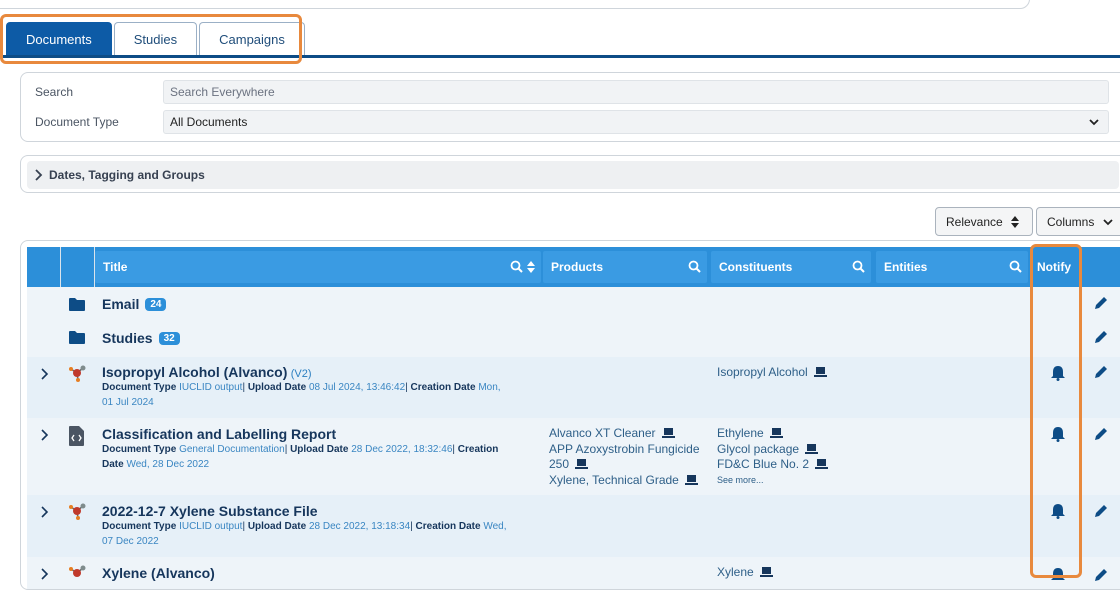  I want to click on relevance-label: Relevance, so click(974, 221).